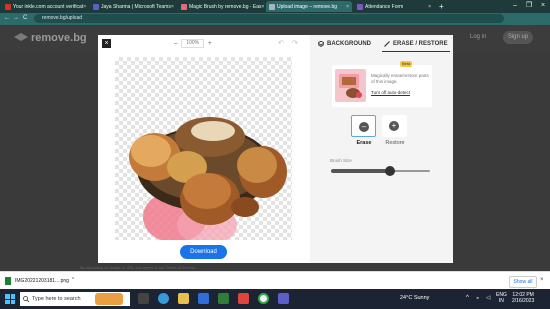  Describe the element at coordinates (364, 143) in the screenshot. I see `erase-label: Erase` at that location.